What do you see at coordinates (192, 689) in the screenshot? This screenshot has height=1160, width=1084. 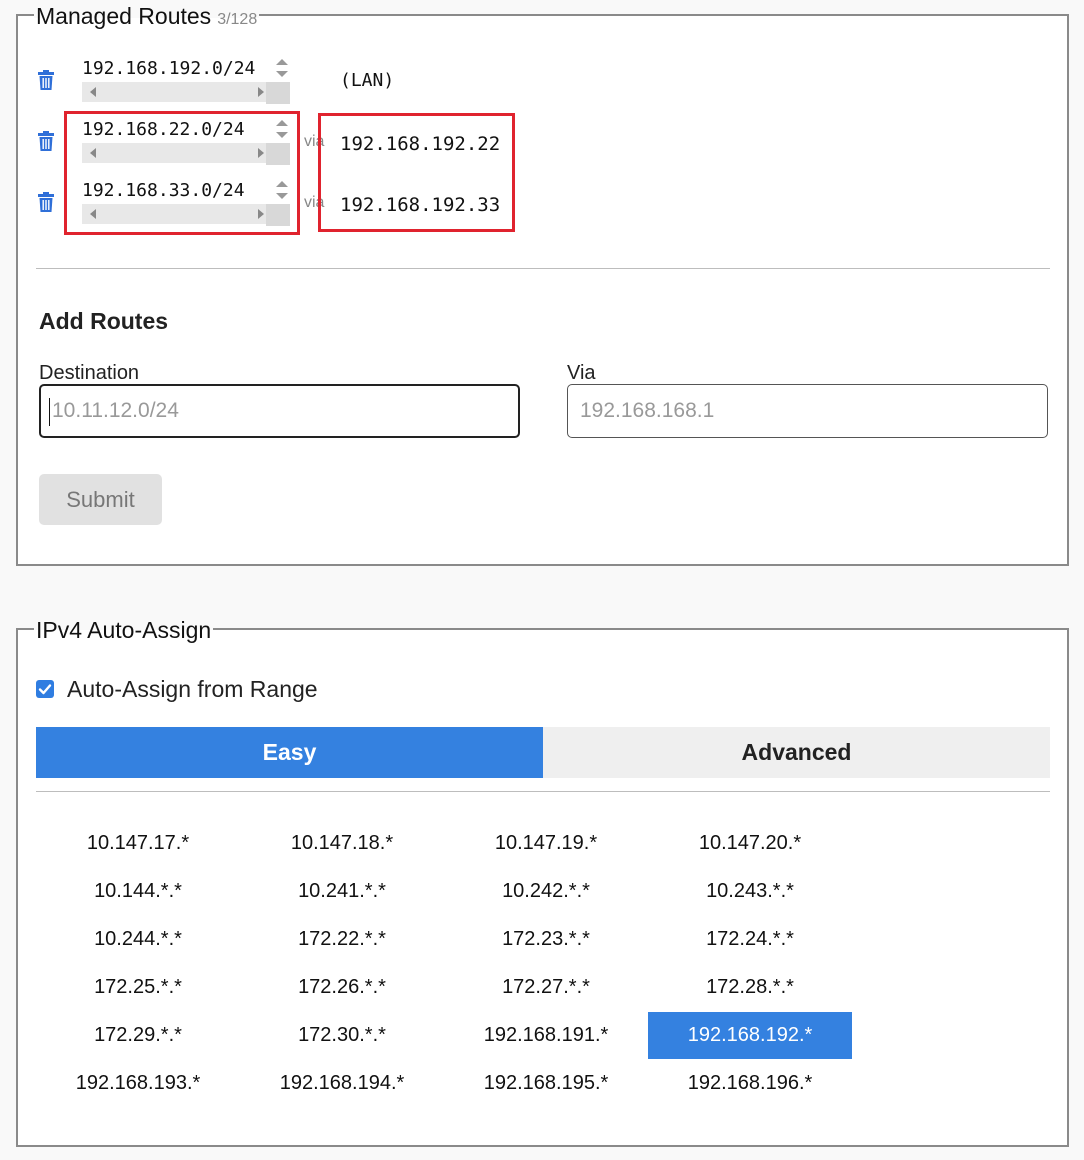 I see `auto-assign-label: Auto-Assign from Range` at bounding box center [192, 689].